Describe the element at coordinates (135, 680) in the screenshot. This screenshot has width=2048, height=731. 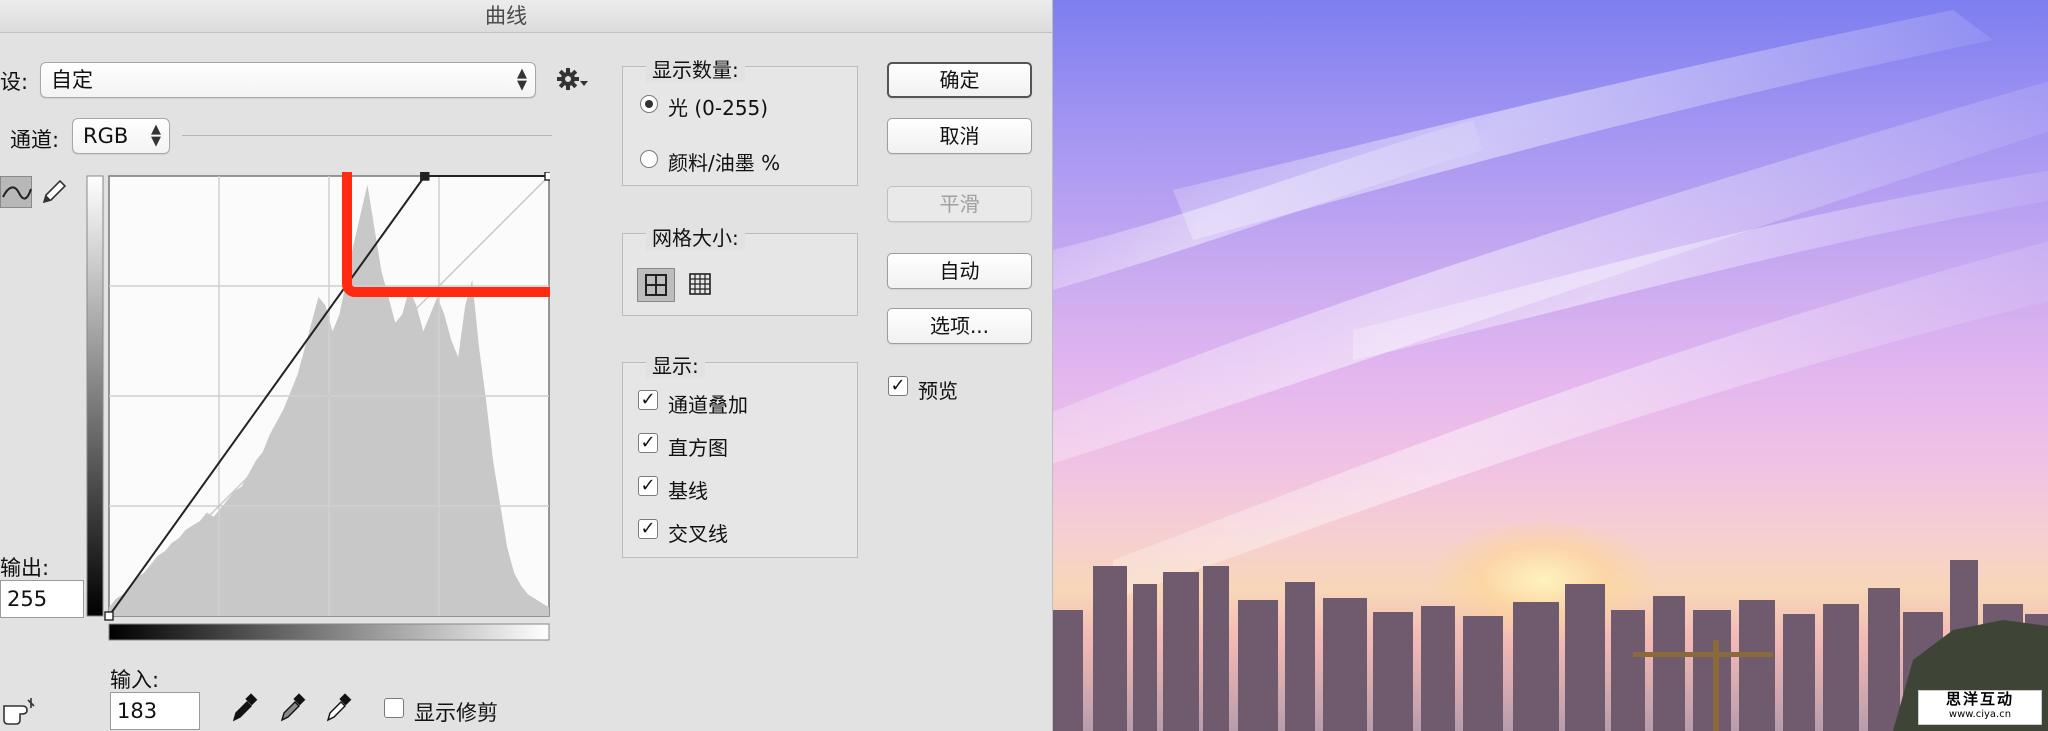
I see `input-label: 输入:` at that location.